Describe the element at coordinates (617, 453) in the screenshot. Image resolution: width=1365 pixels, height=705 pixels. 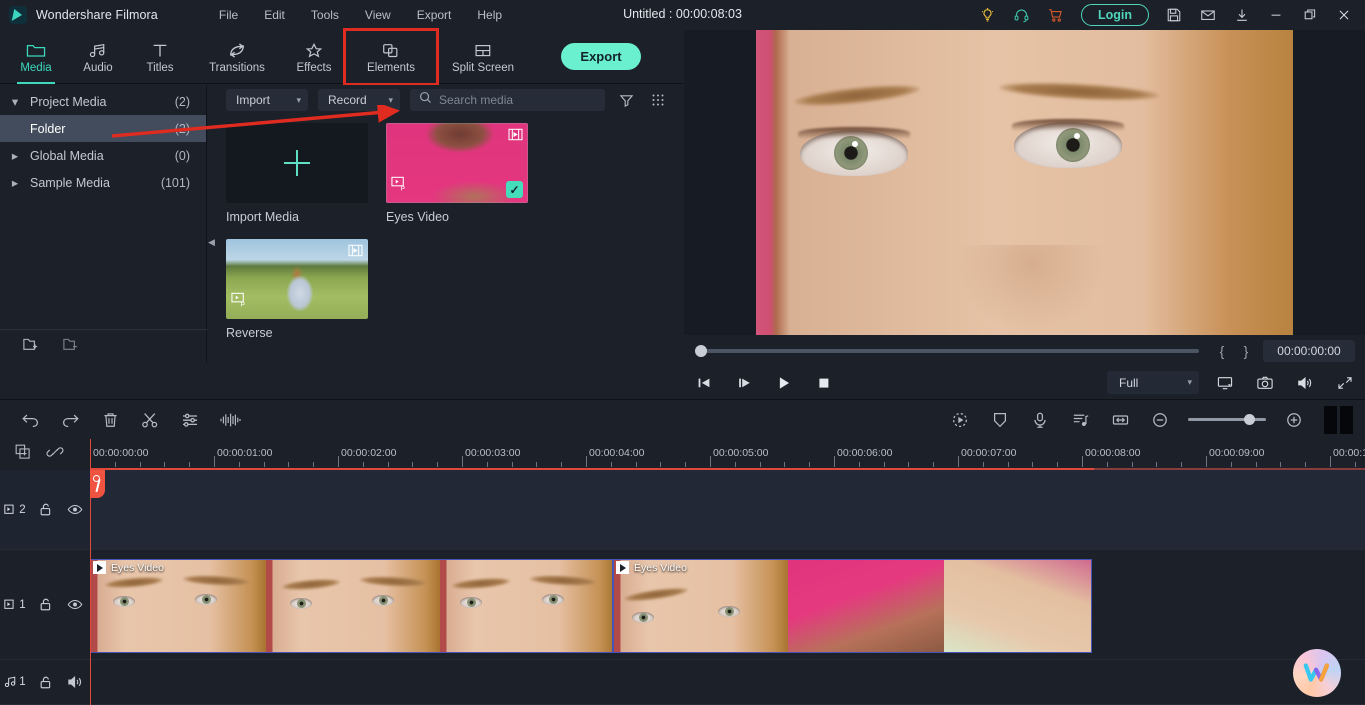
I see `ruler-label: 00:00:04:00` at that location.